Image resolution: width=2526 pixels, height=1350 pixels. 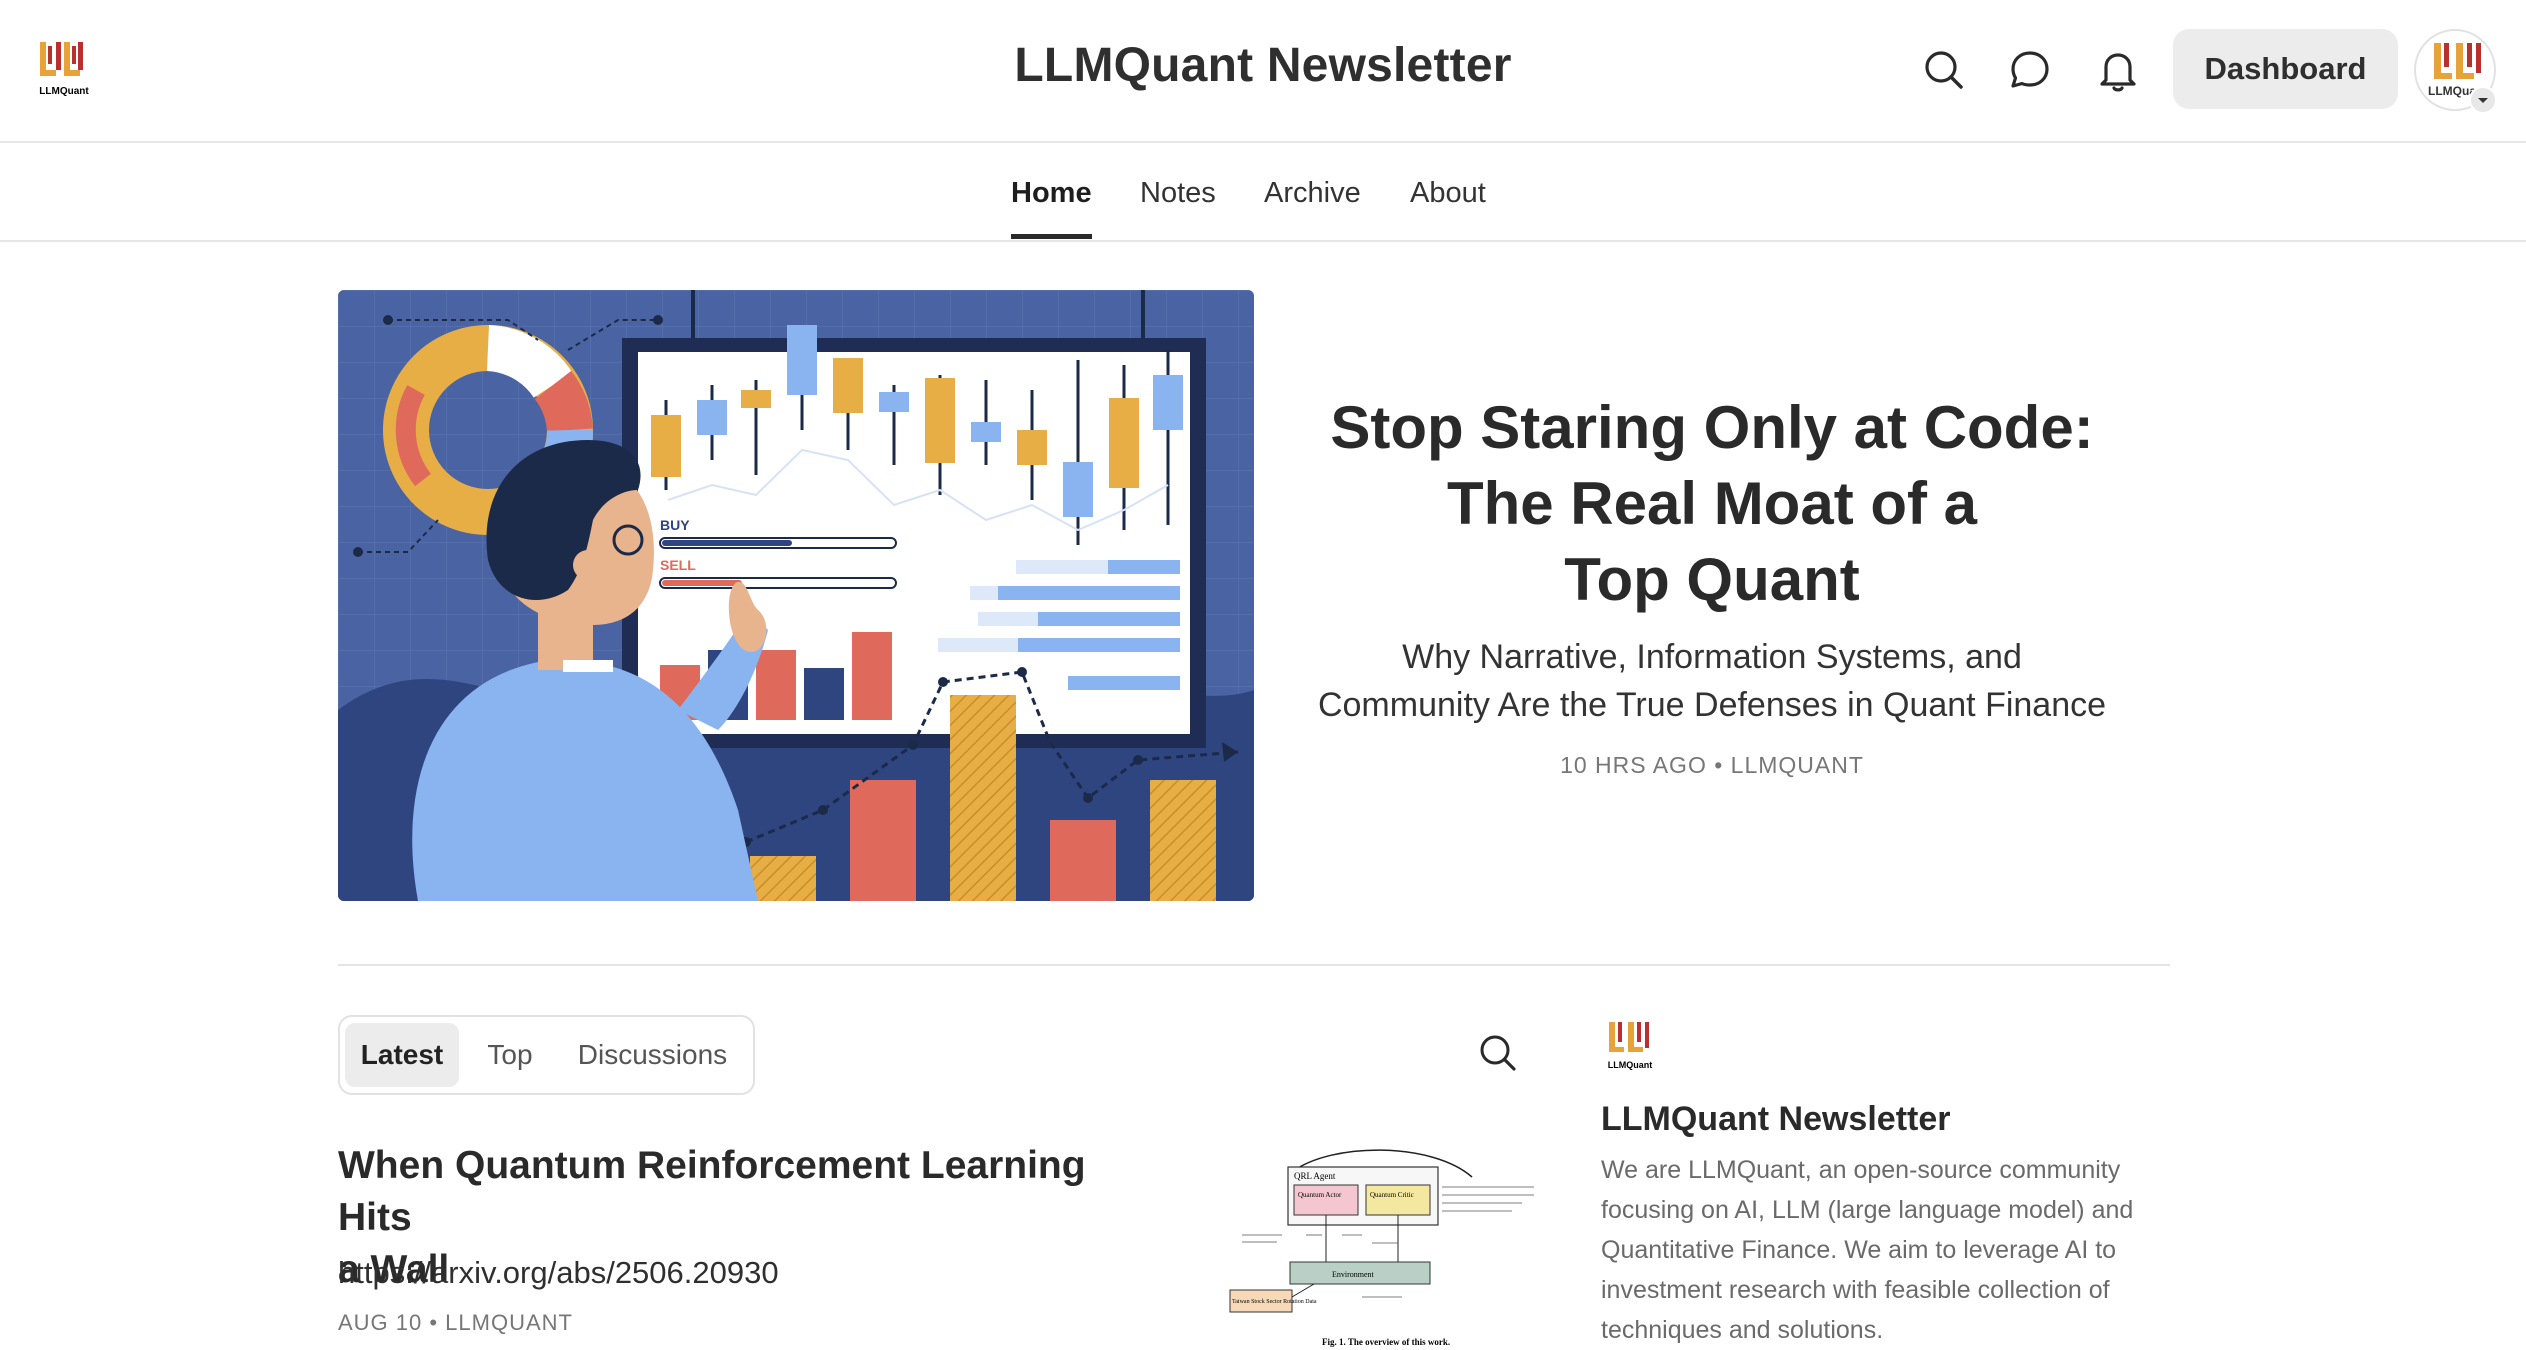 I want to click on nav-notes: Notes, so click(x=1178, y=193).